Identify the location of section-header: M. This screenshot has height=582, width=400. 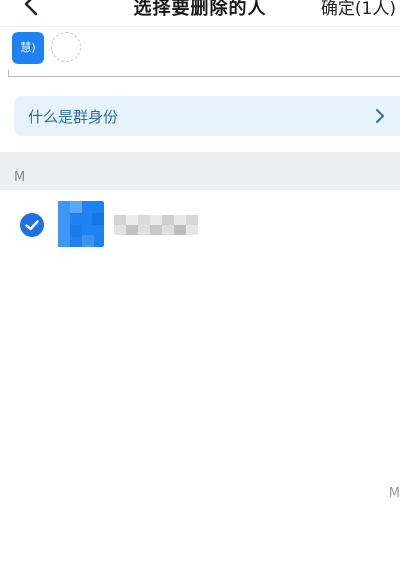
(200, 171).